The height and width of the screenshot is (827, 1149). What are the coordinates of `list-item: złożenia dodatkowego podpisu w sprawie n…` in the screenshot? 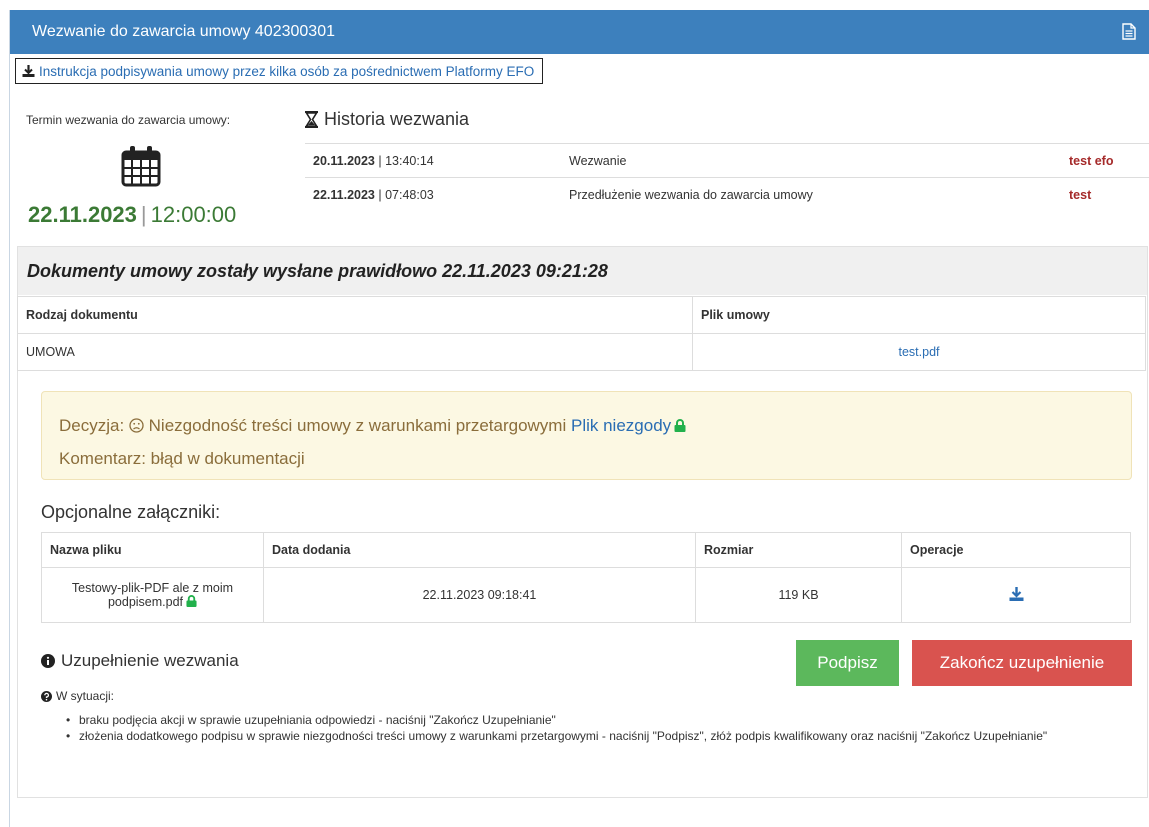 It's located at (598, 736).